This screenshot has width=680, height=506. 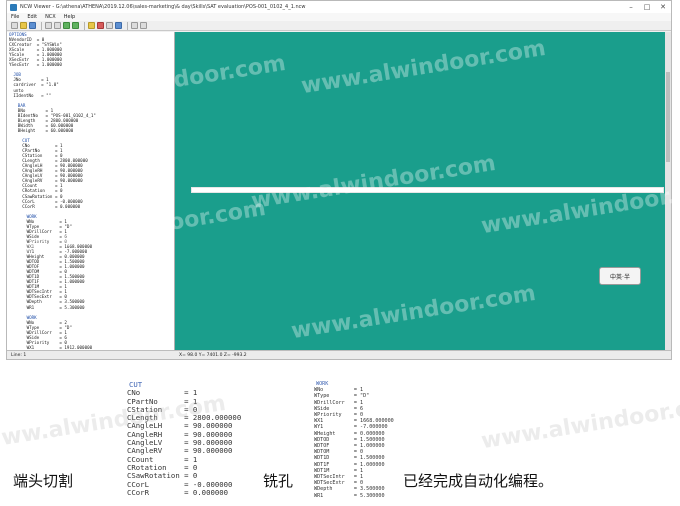 What do you see at coordinates (349, 464) in the screenshot?
I see `work-row: WDT1F = 1.000000` at bounding box center [349, 464].